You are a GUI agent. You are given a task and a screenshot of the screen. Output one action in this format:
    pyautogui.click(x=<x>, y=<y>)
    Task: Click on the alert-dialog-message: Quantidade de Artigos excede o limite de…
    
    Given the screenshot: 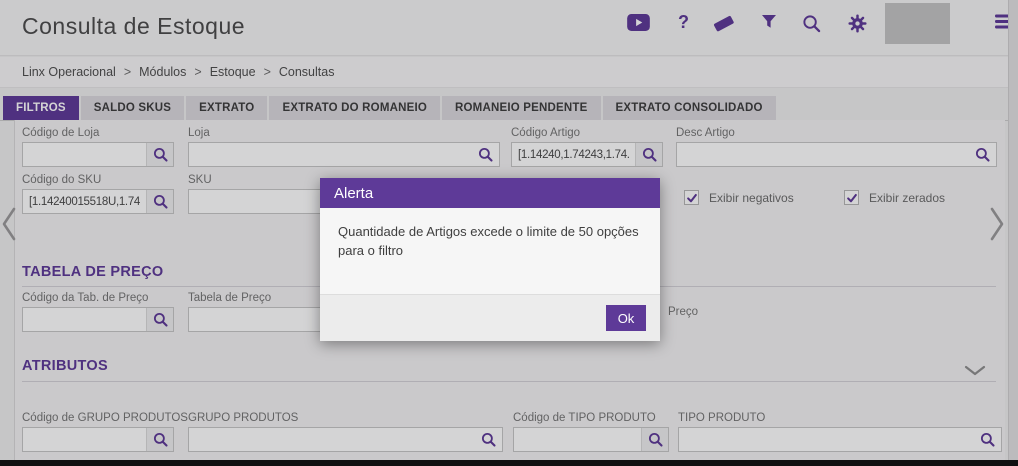 What is the action you would take?
    pyautogui.click(x=490, y=251)
    